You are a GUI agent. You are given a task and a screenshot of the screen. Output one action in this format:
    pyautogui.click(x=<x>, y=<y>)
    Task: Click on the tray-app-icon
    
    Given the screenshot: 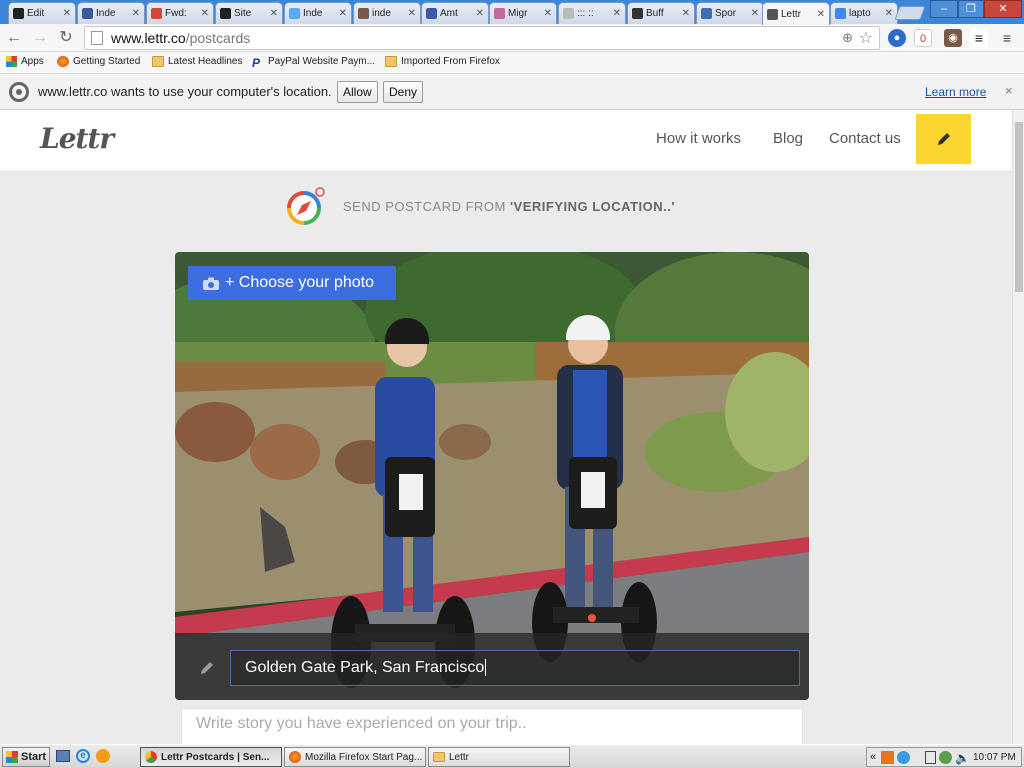 What is the action you would take?
    pyautogui.click(x=887, y=757)
    